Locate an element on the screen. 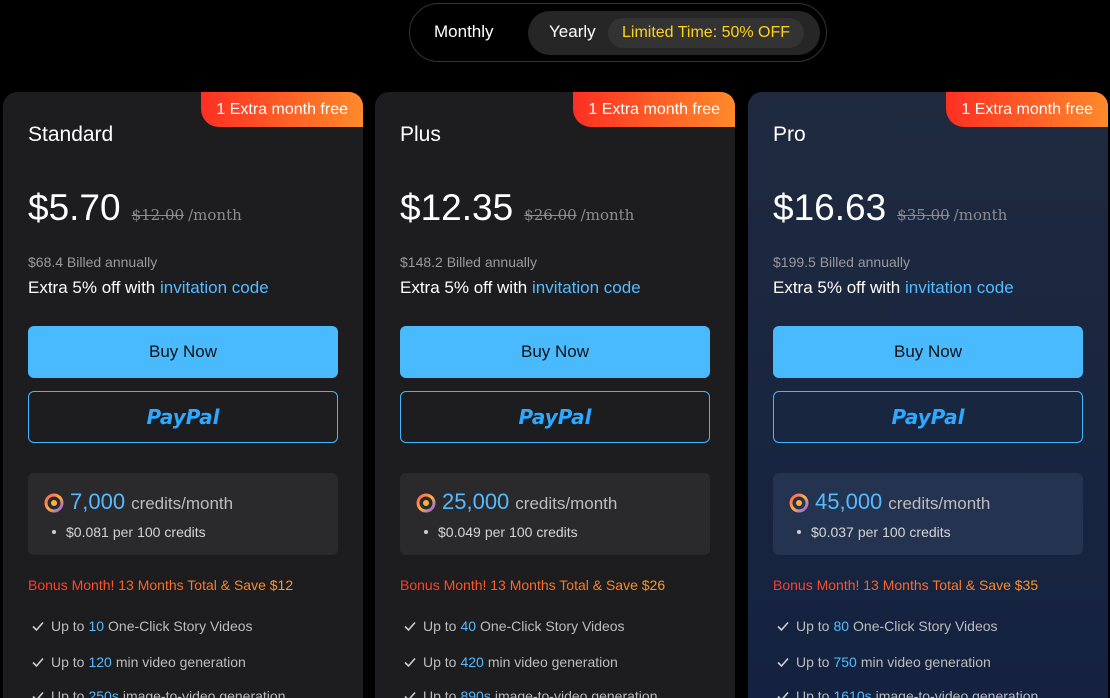 Image resolution: width=1110 pixels, height=698 pixels. credit-price: $0.037 is located at coordinates (832, 532).